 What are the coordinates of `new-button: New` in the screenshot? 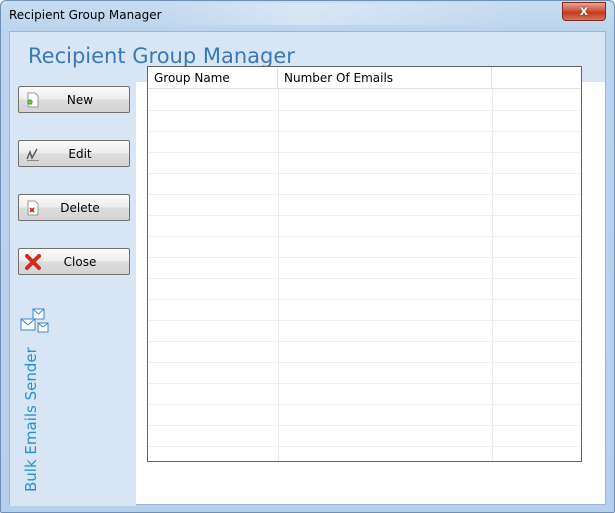 It's located at (74, 99).